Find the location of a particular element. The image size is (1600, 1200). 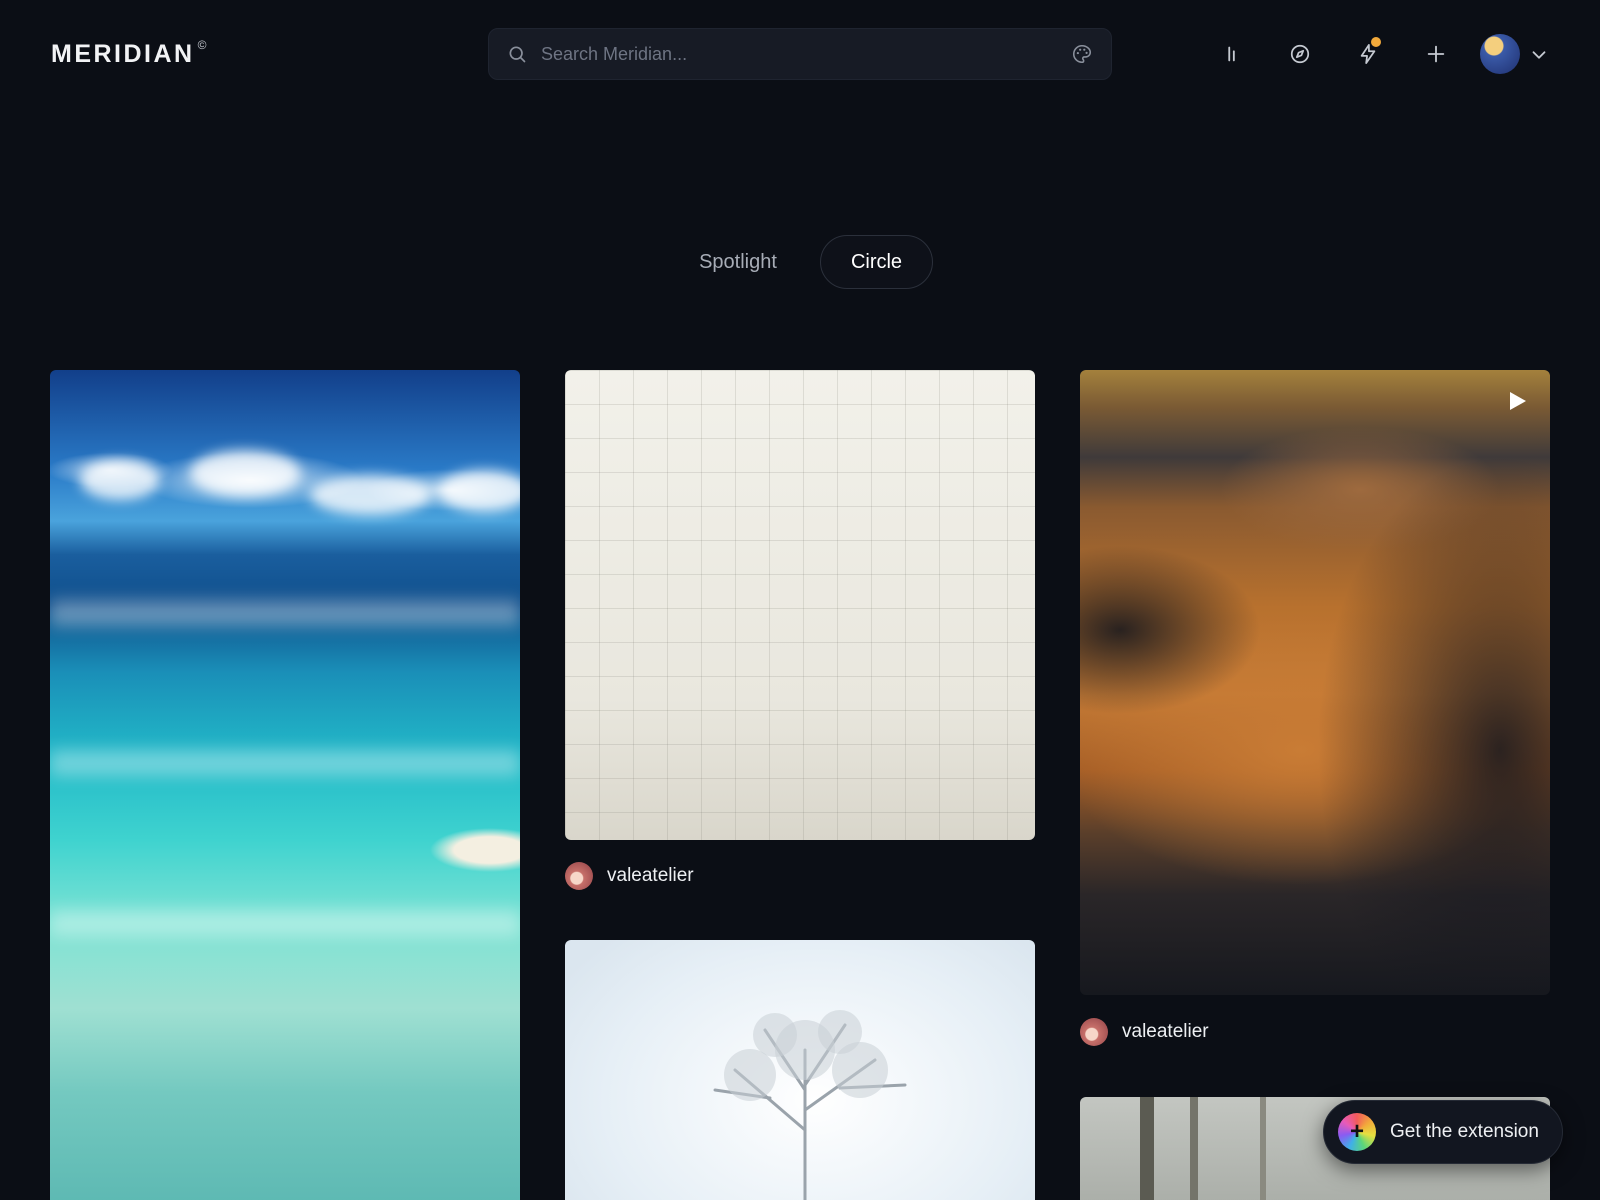

header-actions is located at coordinates (800, 54).